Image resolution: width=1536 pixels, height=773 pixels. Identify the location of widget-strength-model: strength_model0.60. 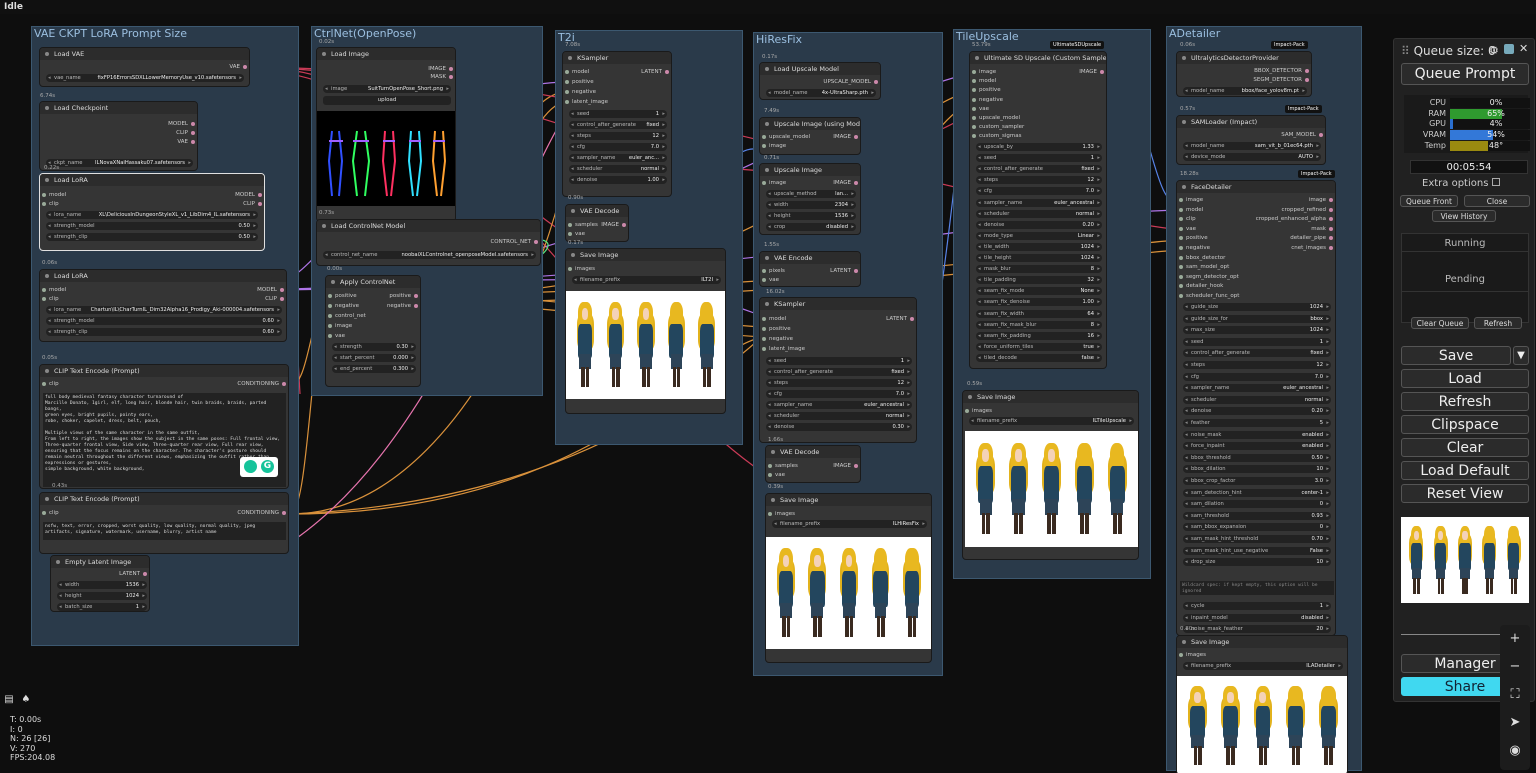
(164, 321).